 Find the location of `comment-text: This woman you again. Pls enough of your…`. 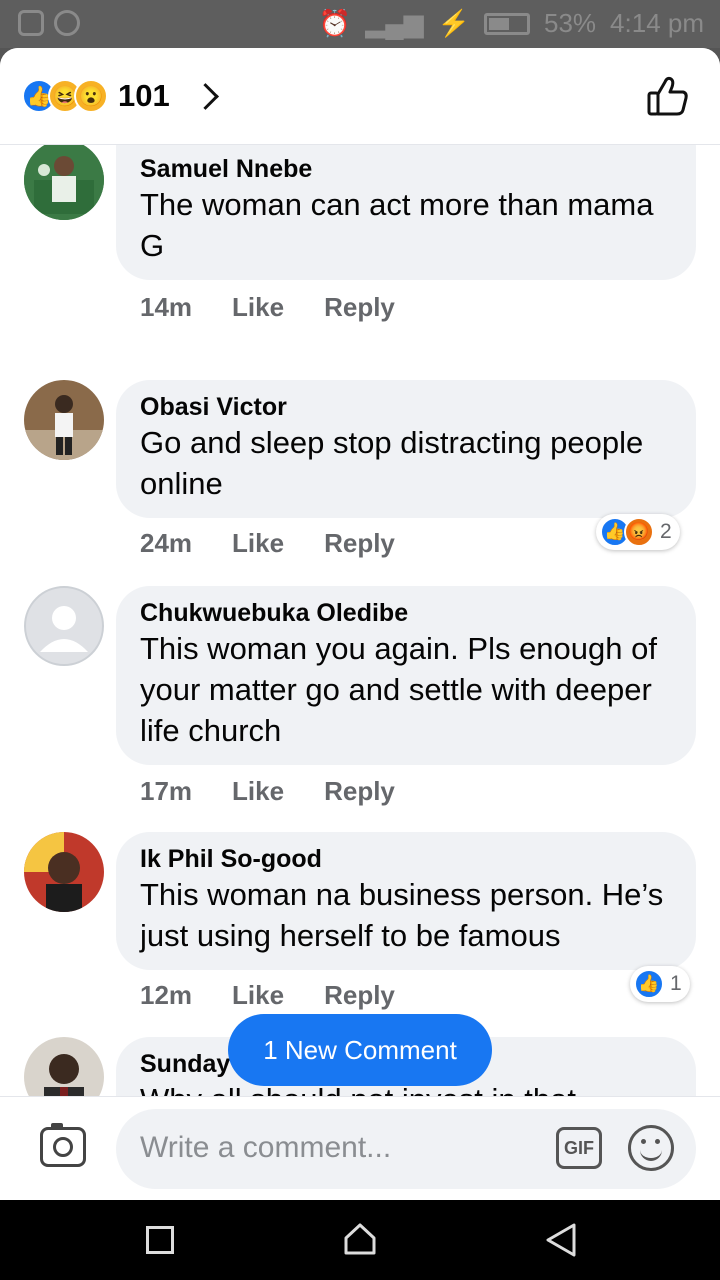

comment-text: This woman you again. Pls enough of your… is located at coordinates (398, 689).